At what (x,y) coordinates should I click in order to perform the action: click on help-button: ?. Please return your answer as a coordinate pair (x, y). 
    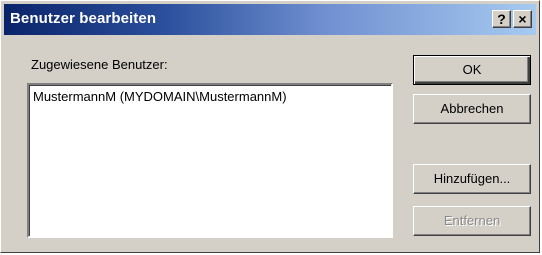
    Looking at the image, I should click on (501, 19).